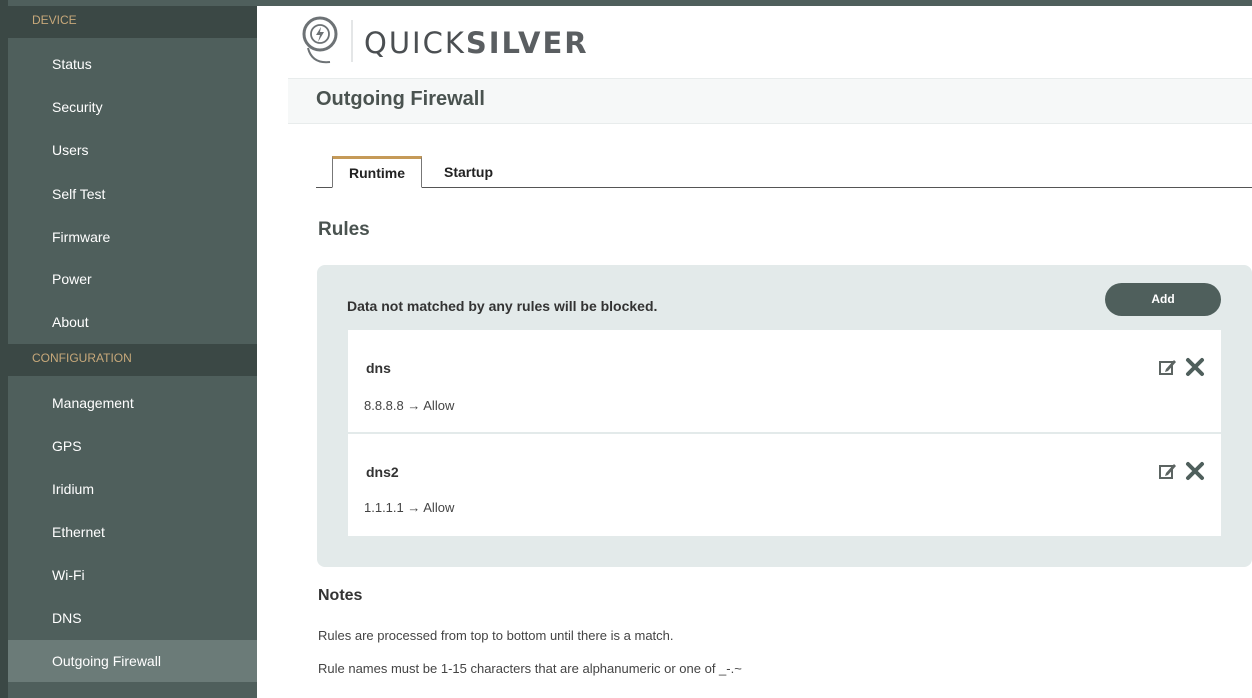  What do you see at coordinates (415, 43) in the screenshot?
I see `brand-wordmark-thin: QUICK` at bounding box center [415, 43].